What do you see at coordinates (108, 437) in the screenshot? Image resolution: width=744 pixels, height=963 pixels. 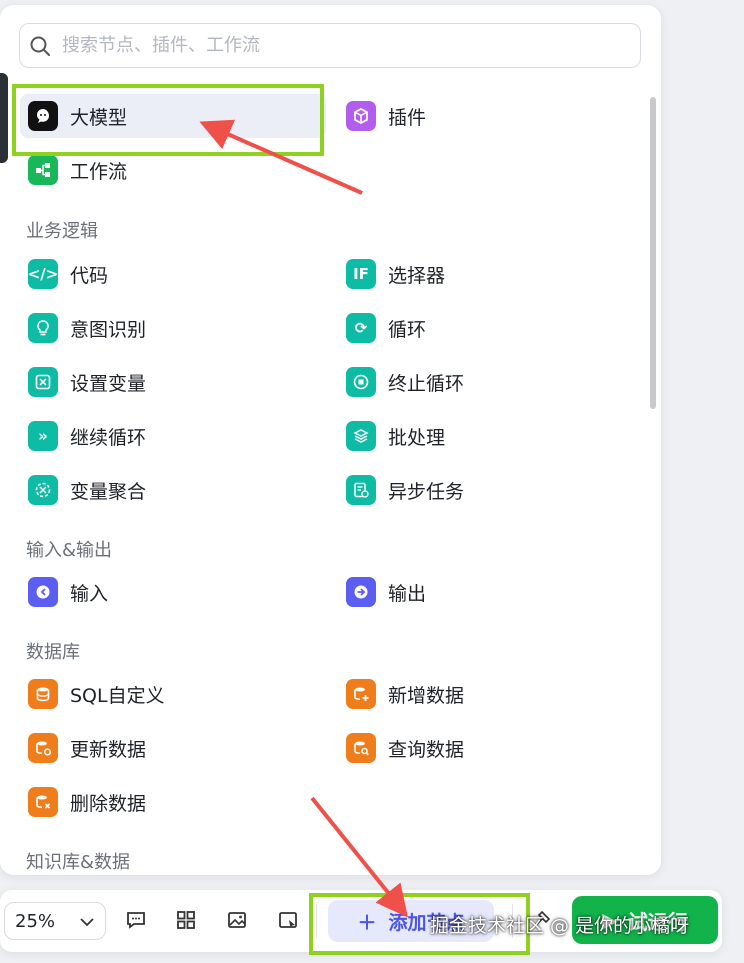 I see `node-item-label: 继续循环` at bounding box center [108, 437].